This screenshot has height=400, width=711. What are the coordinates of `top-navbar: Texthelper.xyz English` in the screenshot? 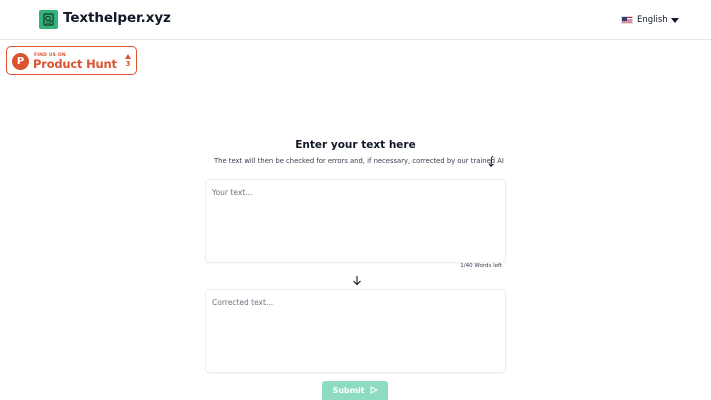 It's located at (355, 20).